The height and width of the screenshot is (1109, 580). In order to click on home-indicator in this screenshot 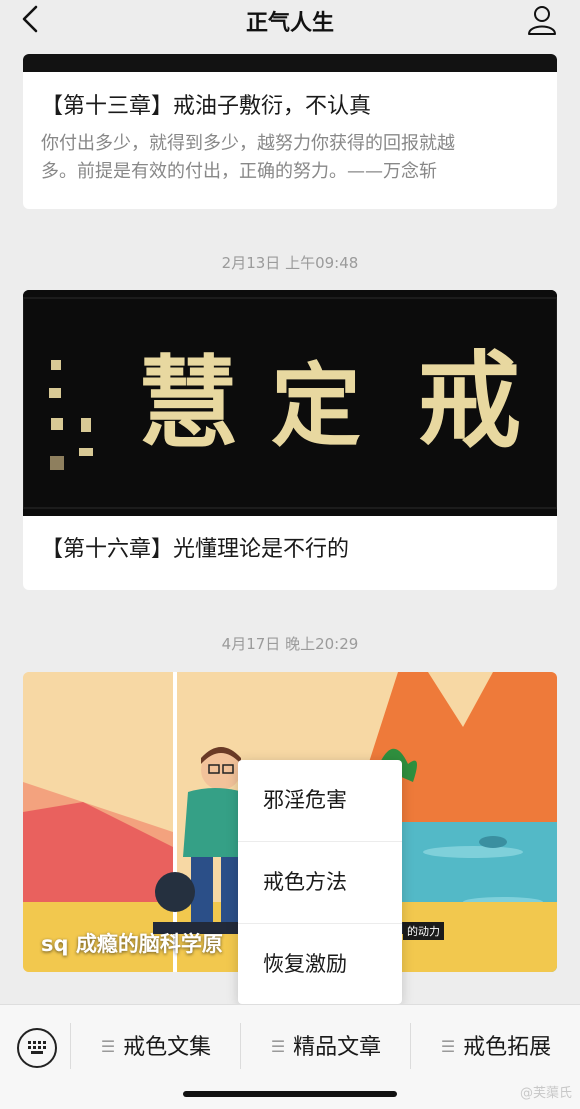, I will do `click(290, 1094)`.